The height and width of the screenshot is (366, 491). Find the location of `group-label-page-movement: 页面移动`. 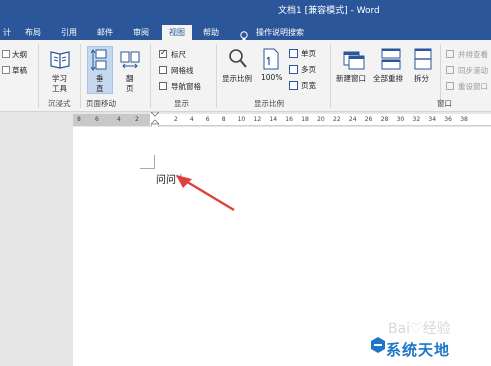

group-label-page-movement: 页面移动 is located at coordinates (101, 103).